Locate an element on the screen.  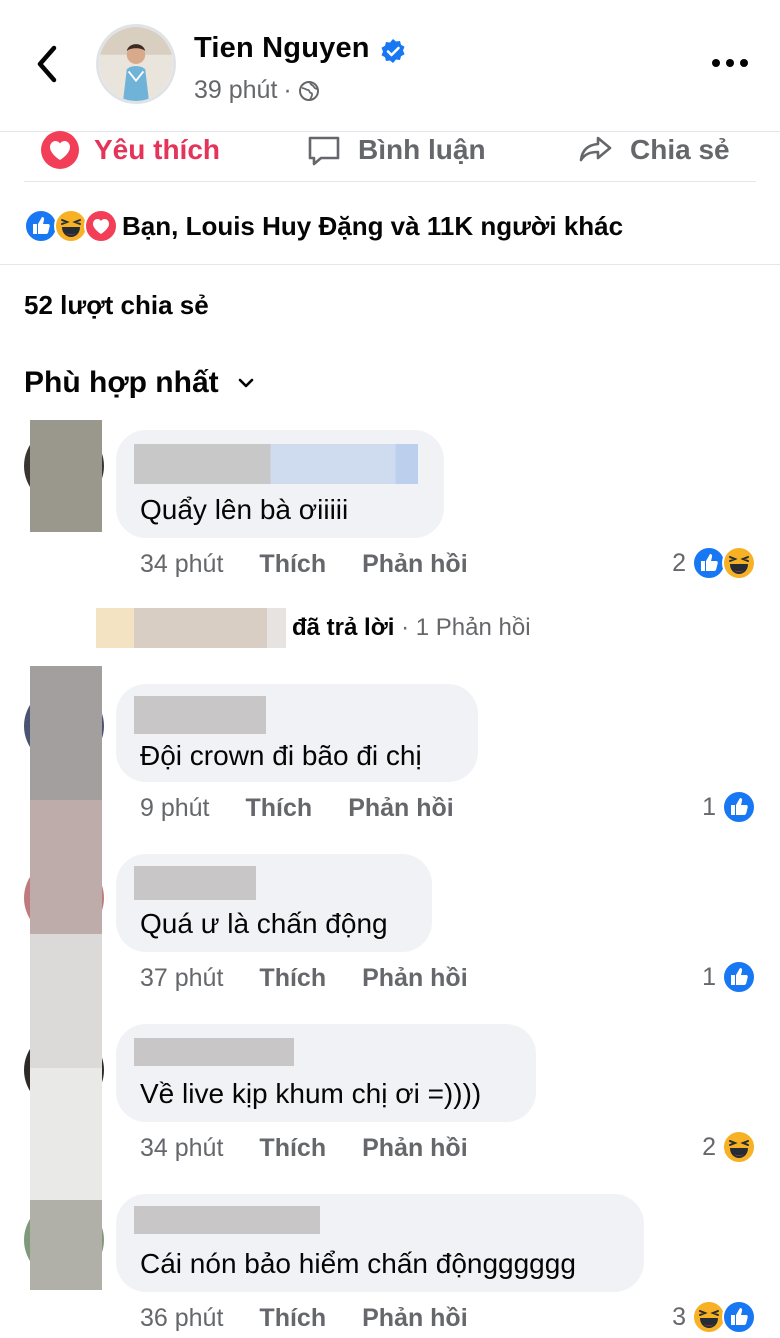
verified-badge-icon is located at coordinates (393, 51).